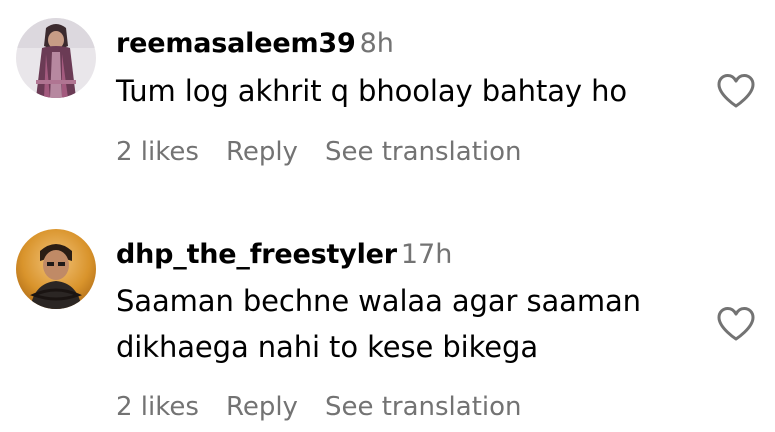 This screenshot has height=432, width=775. I want to click on timestamp: 8h, so click(376, 43).